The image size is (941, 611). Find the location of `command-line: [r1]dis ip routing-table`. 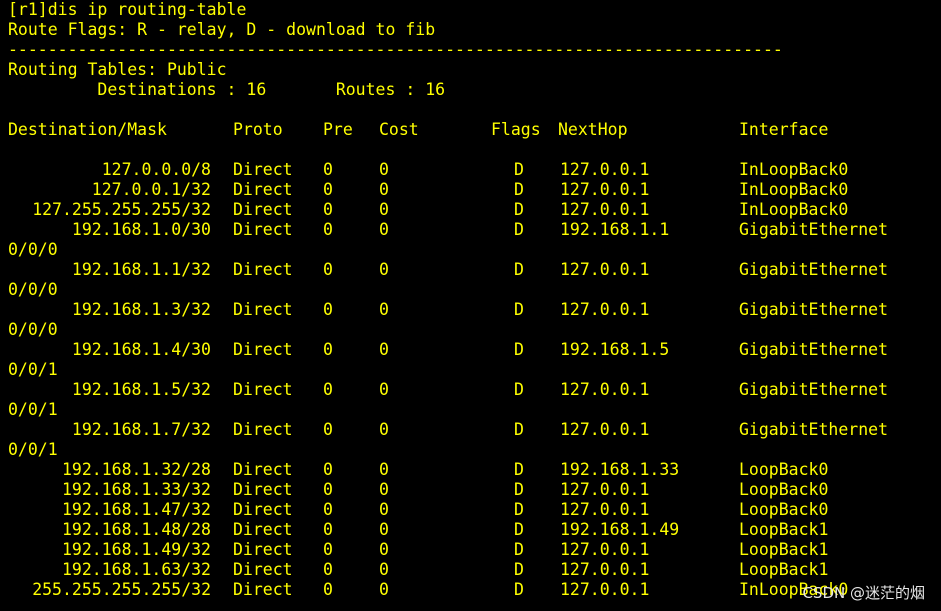

command-line: [r1]dis ip routing-table is located at coordinates (127, 9).